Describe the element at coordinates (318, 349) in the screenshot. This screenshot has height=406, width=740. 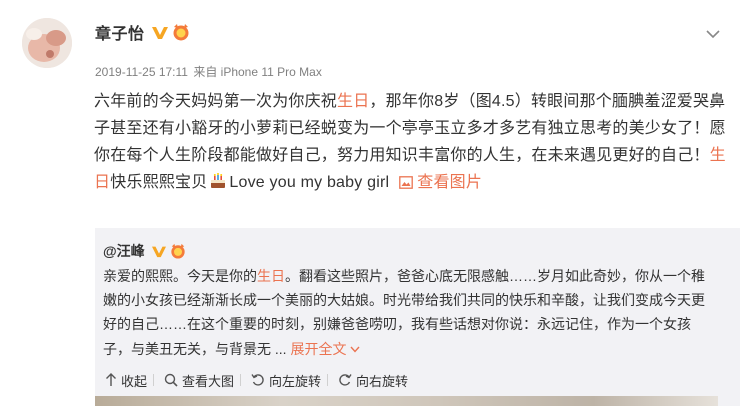
I see `expand-label: 展开全文` at that location.